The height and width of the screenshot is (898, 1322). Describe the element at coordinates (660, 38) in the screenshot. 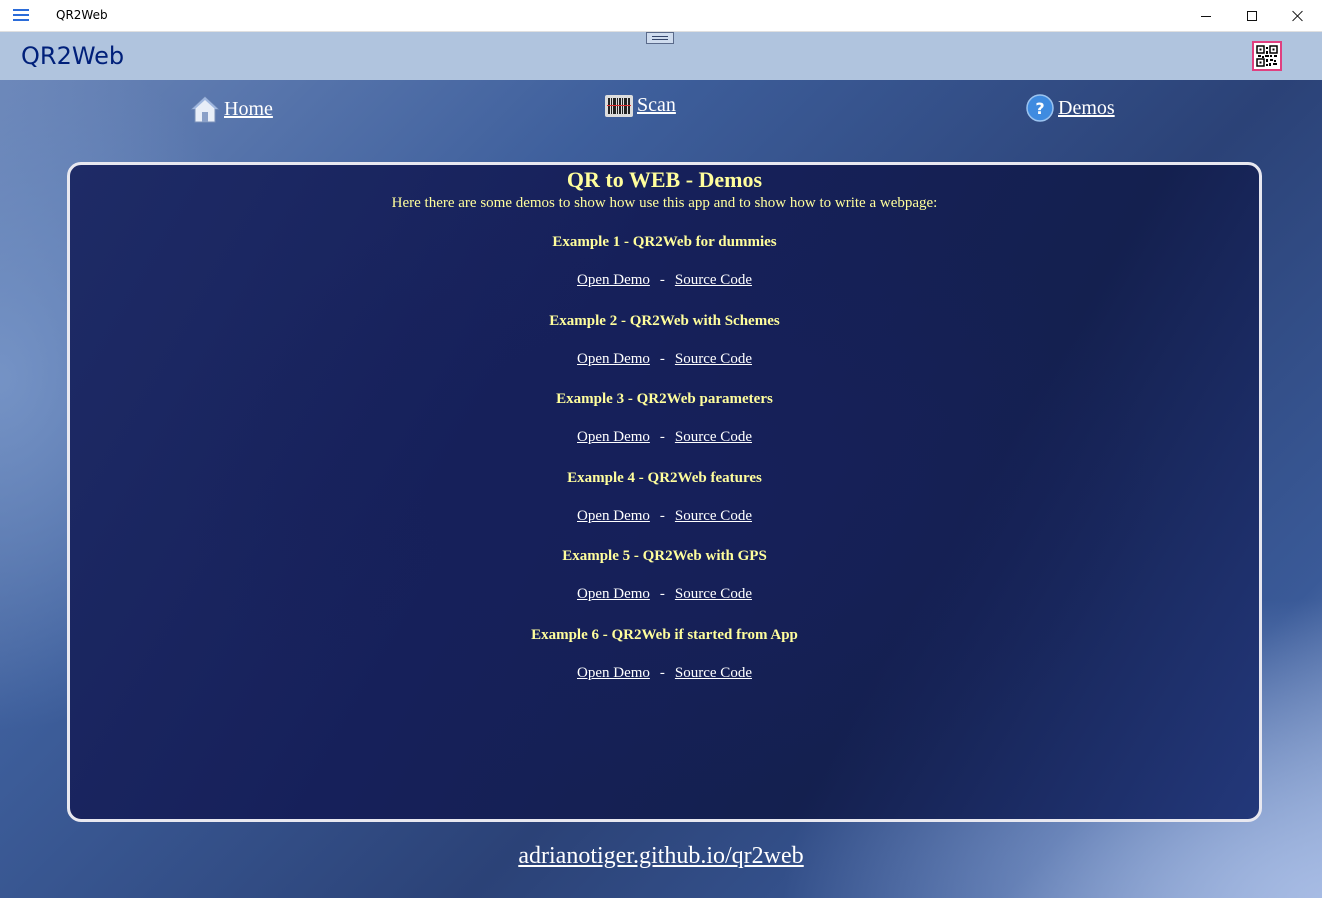

I see `drag-handle` at that location.